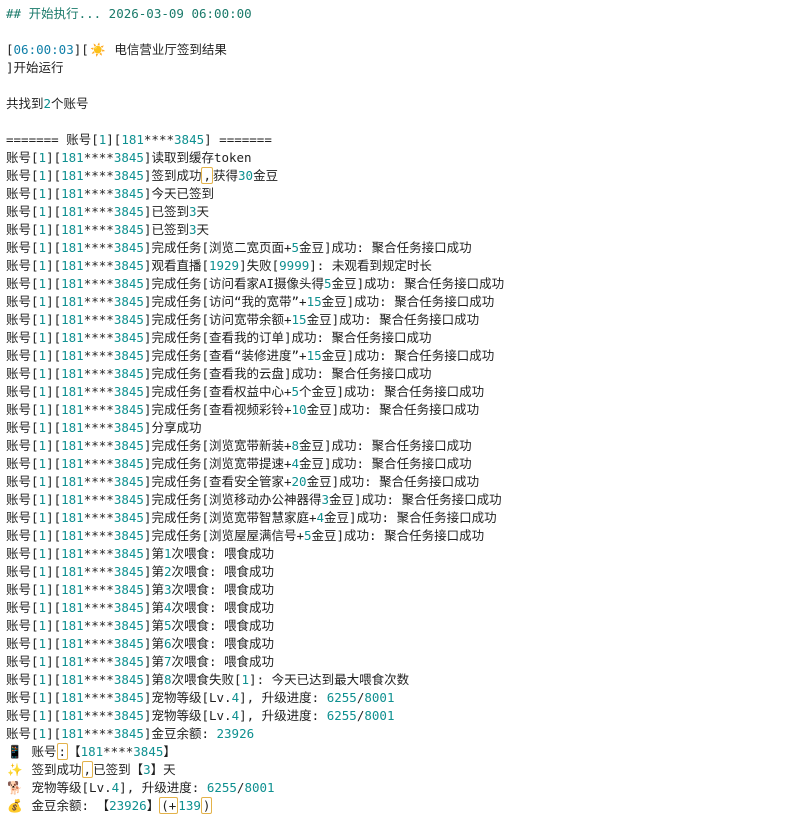 This screenshot has width=809, height=821. I want to click on log-text: 已签到【, so click(118, 769).